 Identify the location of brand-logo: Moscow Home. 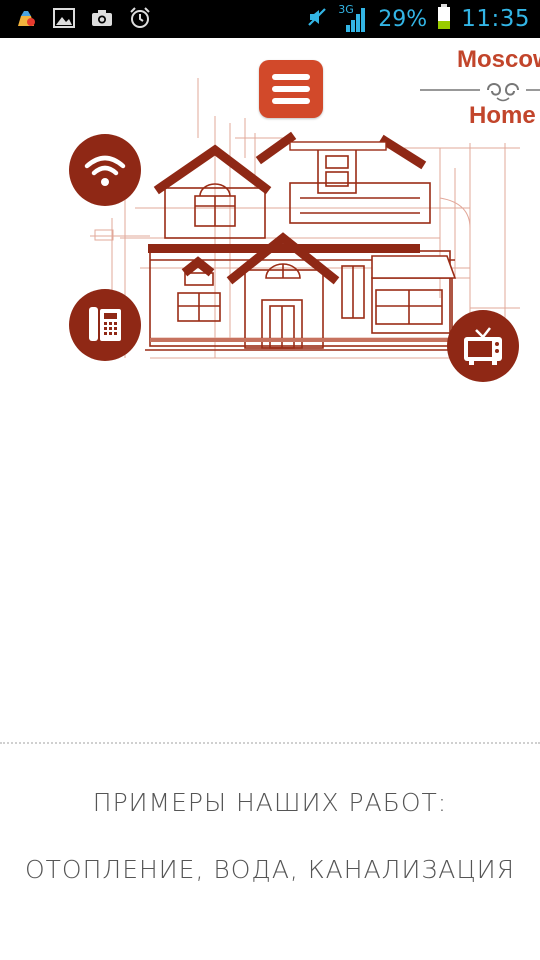
(479, 89).